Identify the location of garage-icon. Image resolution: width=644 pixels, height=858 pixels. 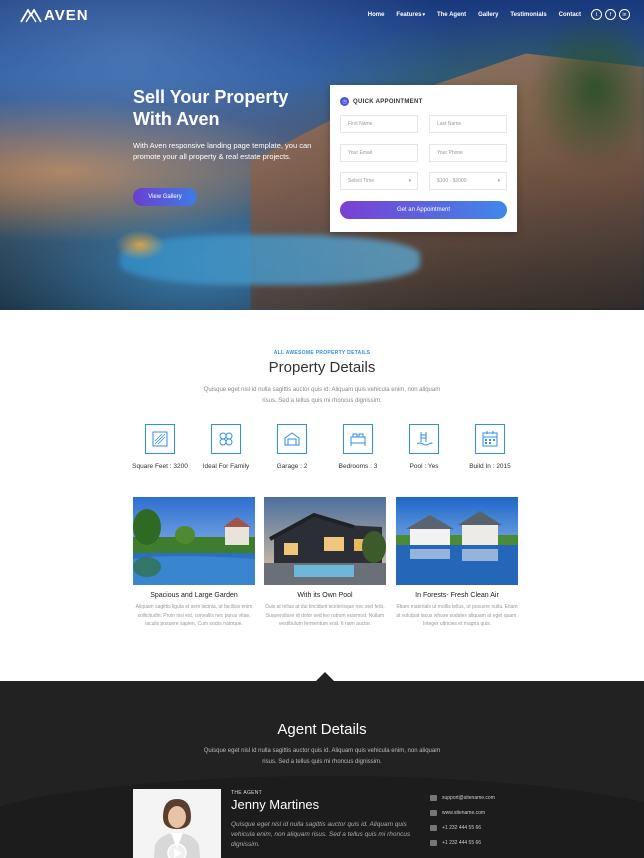
(292, 439).